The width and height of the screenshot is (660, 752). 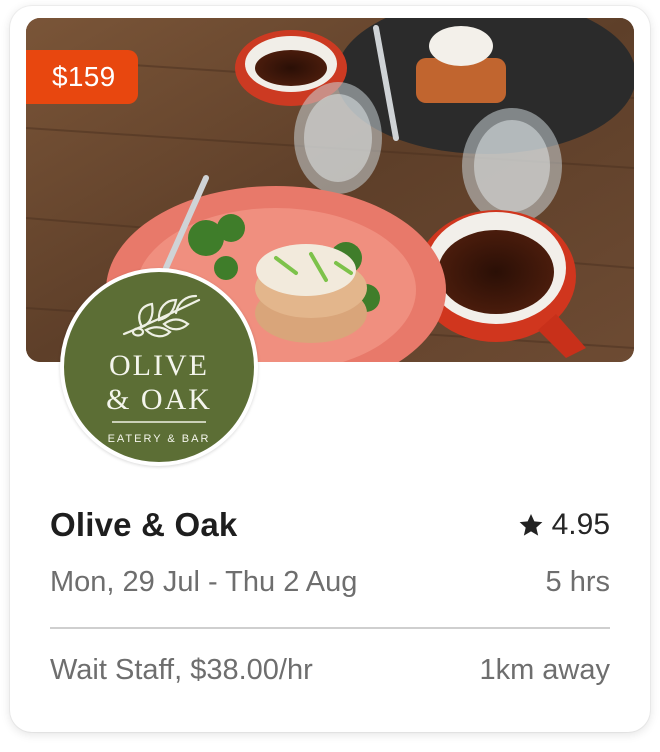 What do you see at coordinates (82, 77) in the screenshot?
I see `price-badge: $159` at bounding box center [82, 77].